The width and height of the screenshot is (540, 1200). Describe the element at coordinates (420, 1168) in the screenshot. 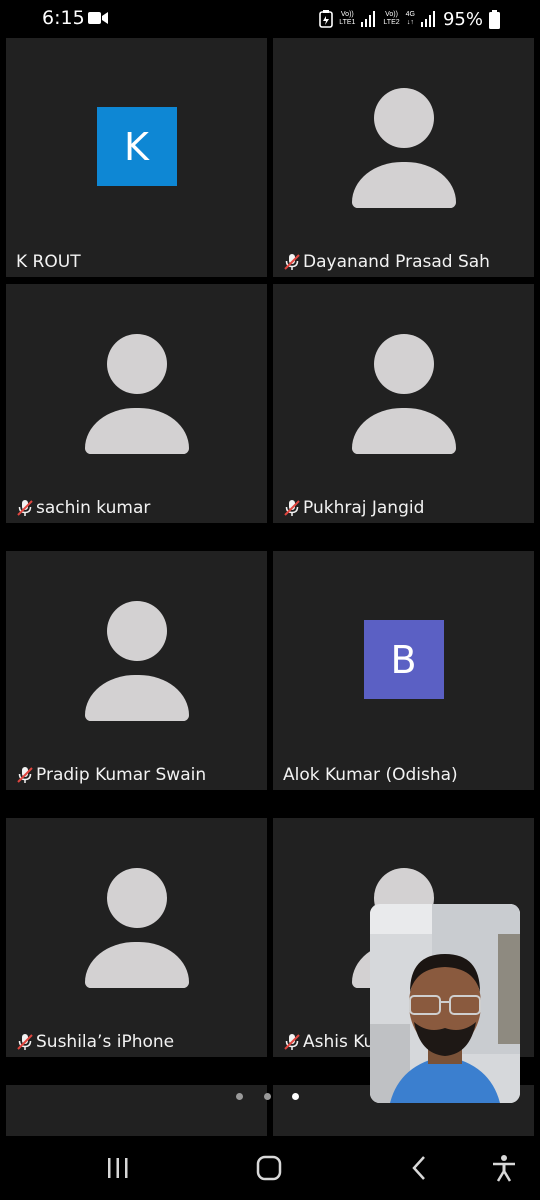

I see `back-icon` at that location.